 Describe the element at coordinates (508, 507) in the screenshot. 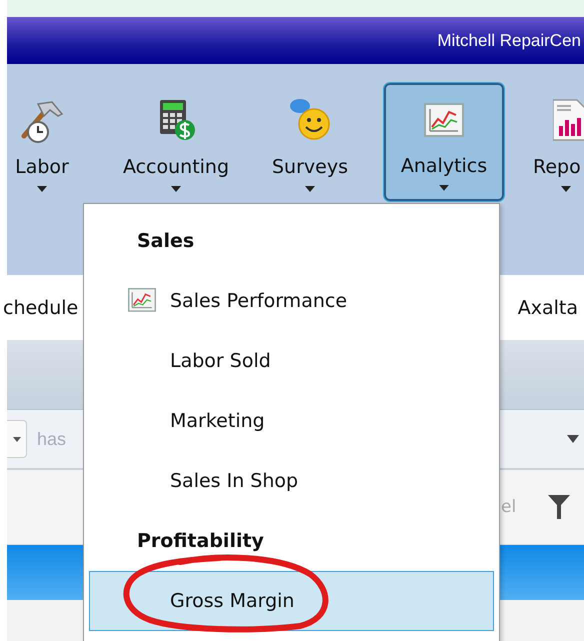

I see `column-header: el` at that location.